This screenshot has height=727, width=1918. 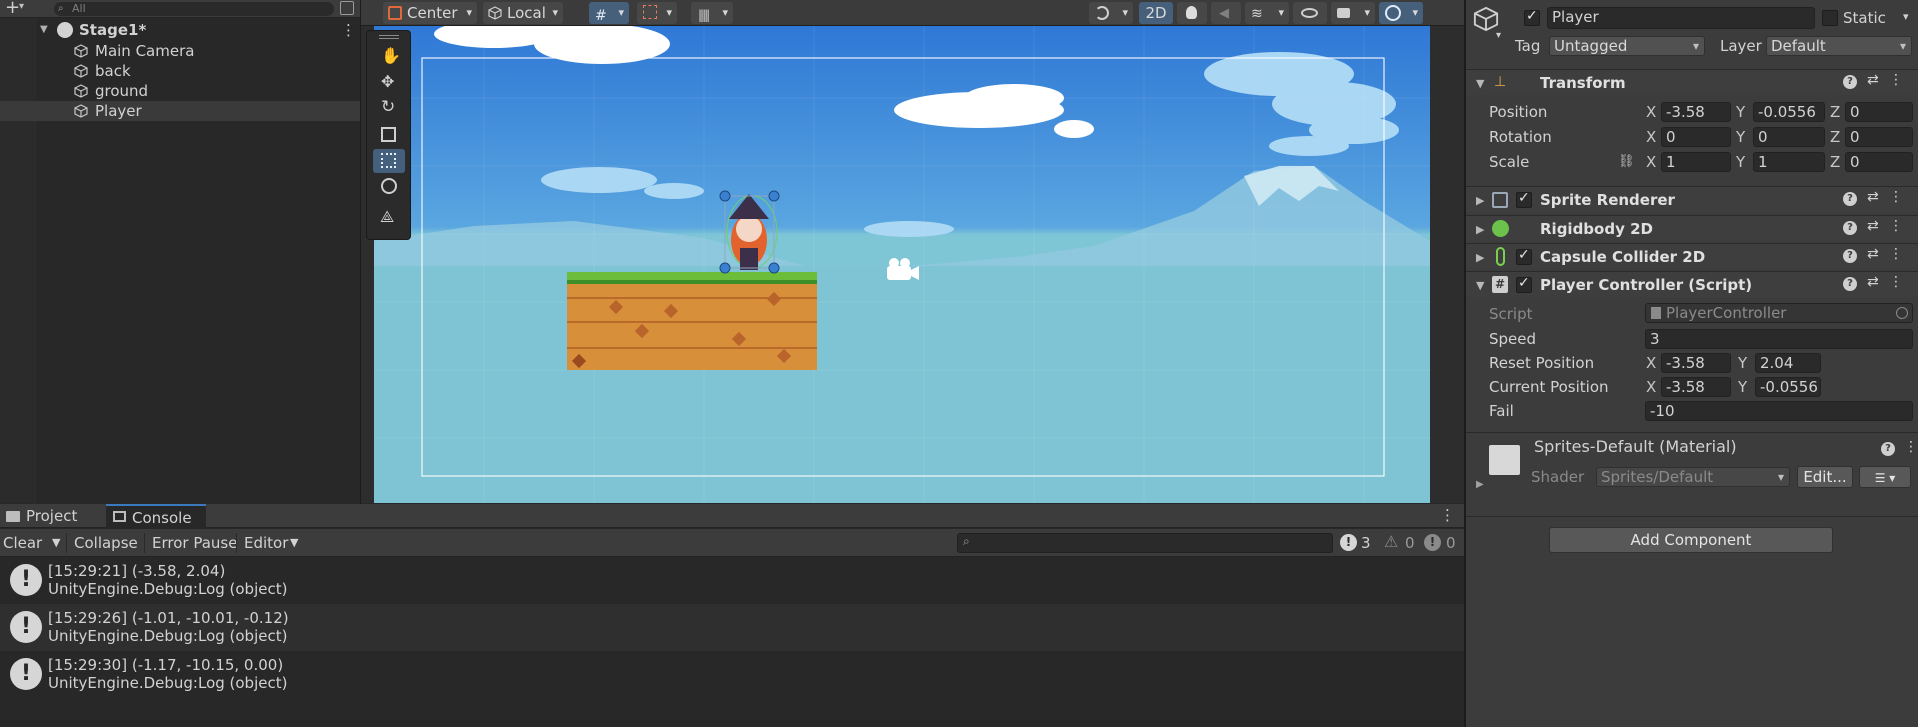 I want to click on rigidbody-header: ▶ Rigidbody 2D ? ⇄ ⋮, so click(x=1692, y=228).